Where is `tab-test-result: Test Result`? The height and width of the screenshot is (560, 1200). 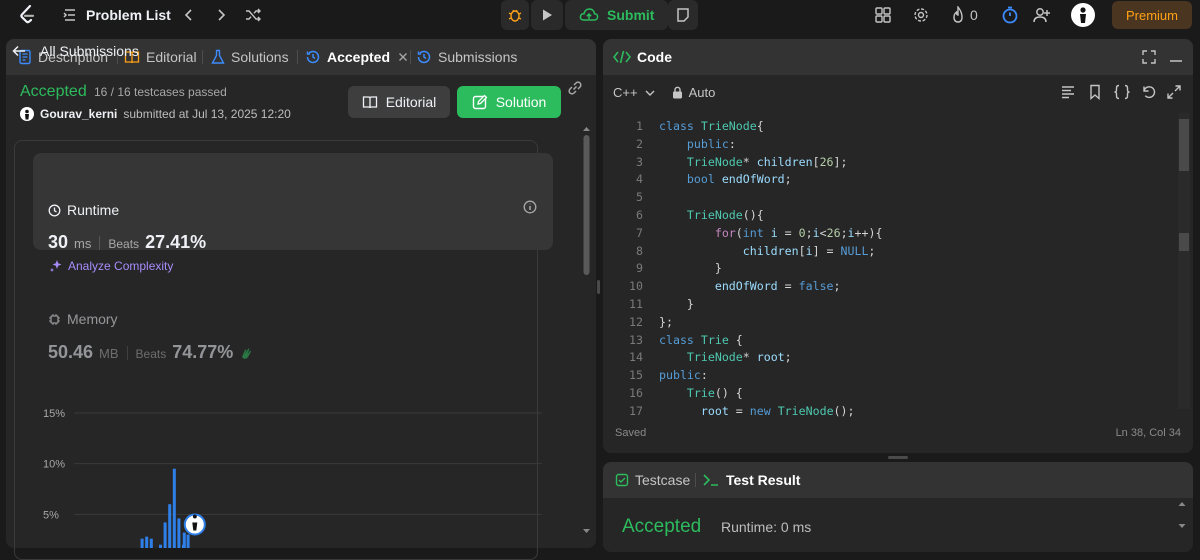 tab-test-result: Test Result is located at coordinates (751, 480).